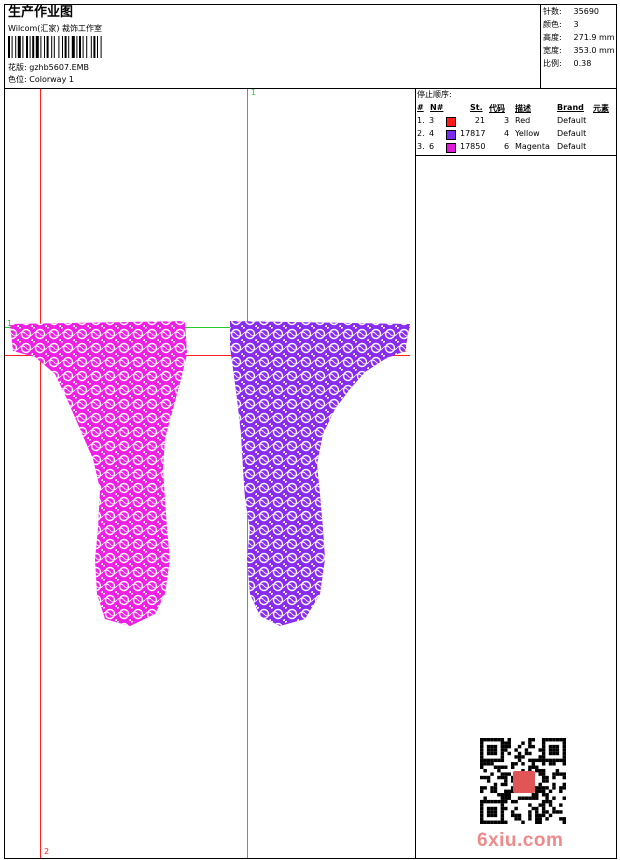  I want to click on frame-bottom, so click(310, 858).